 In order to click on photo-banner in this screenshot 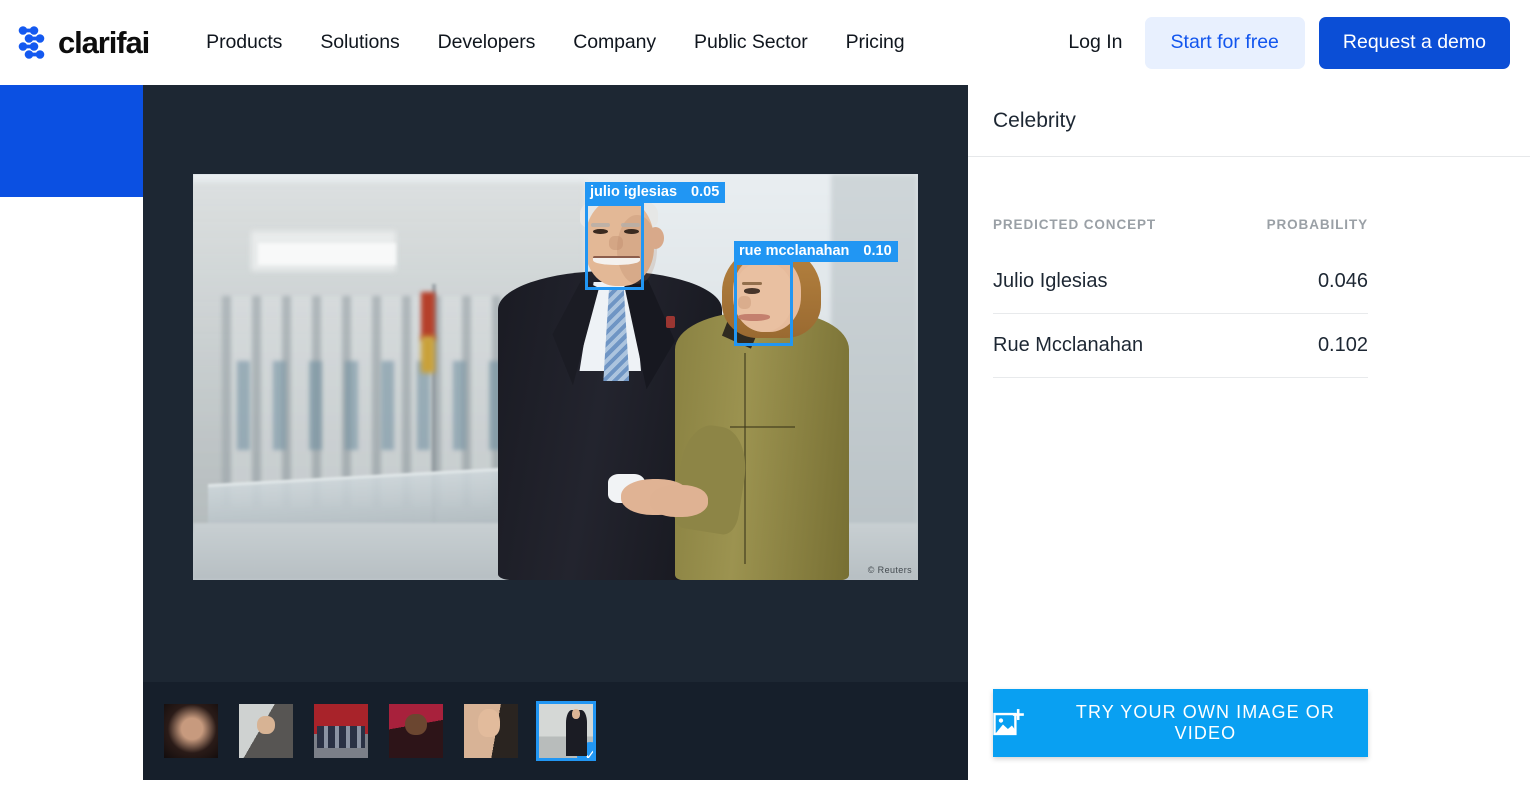, I will do `click(327, 254)`.